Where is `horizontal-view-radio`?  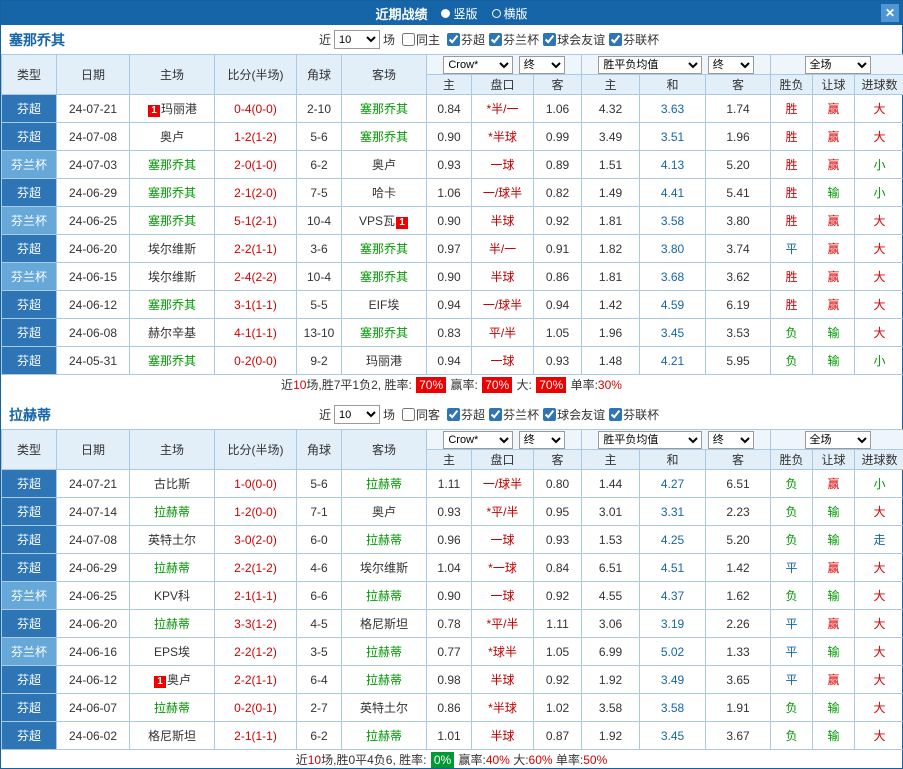
horizontal-view-radio is located at coordinates (496, 13).